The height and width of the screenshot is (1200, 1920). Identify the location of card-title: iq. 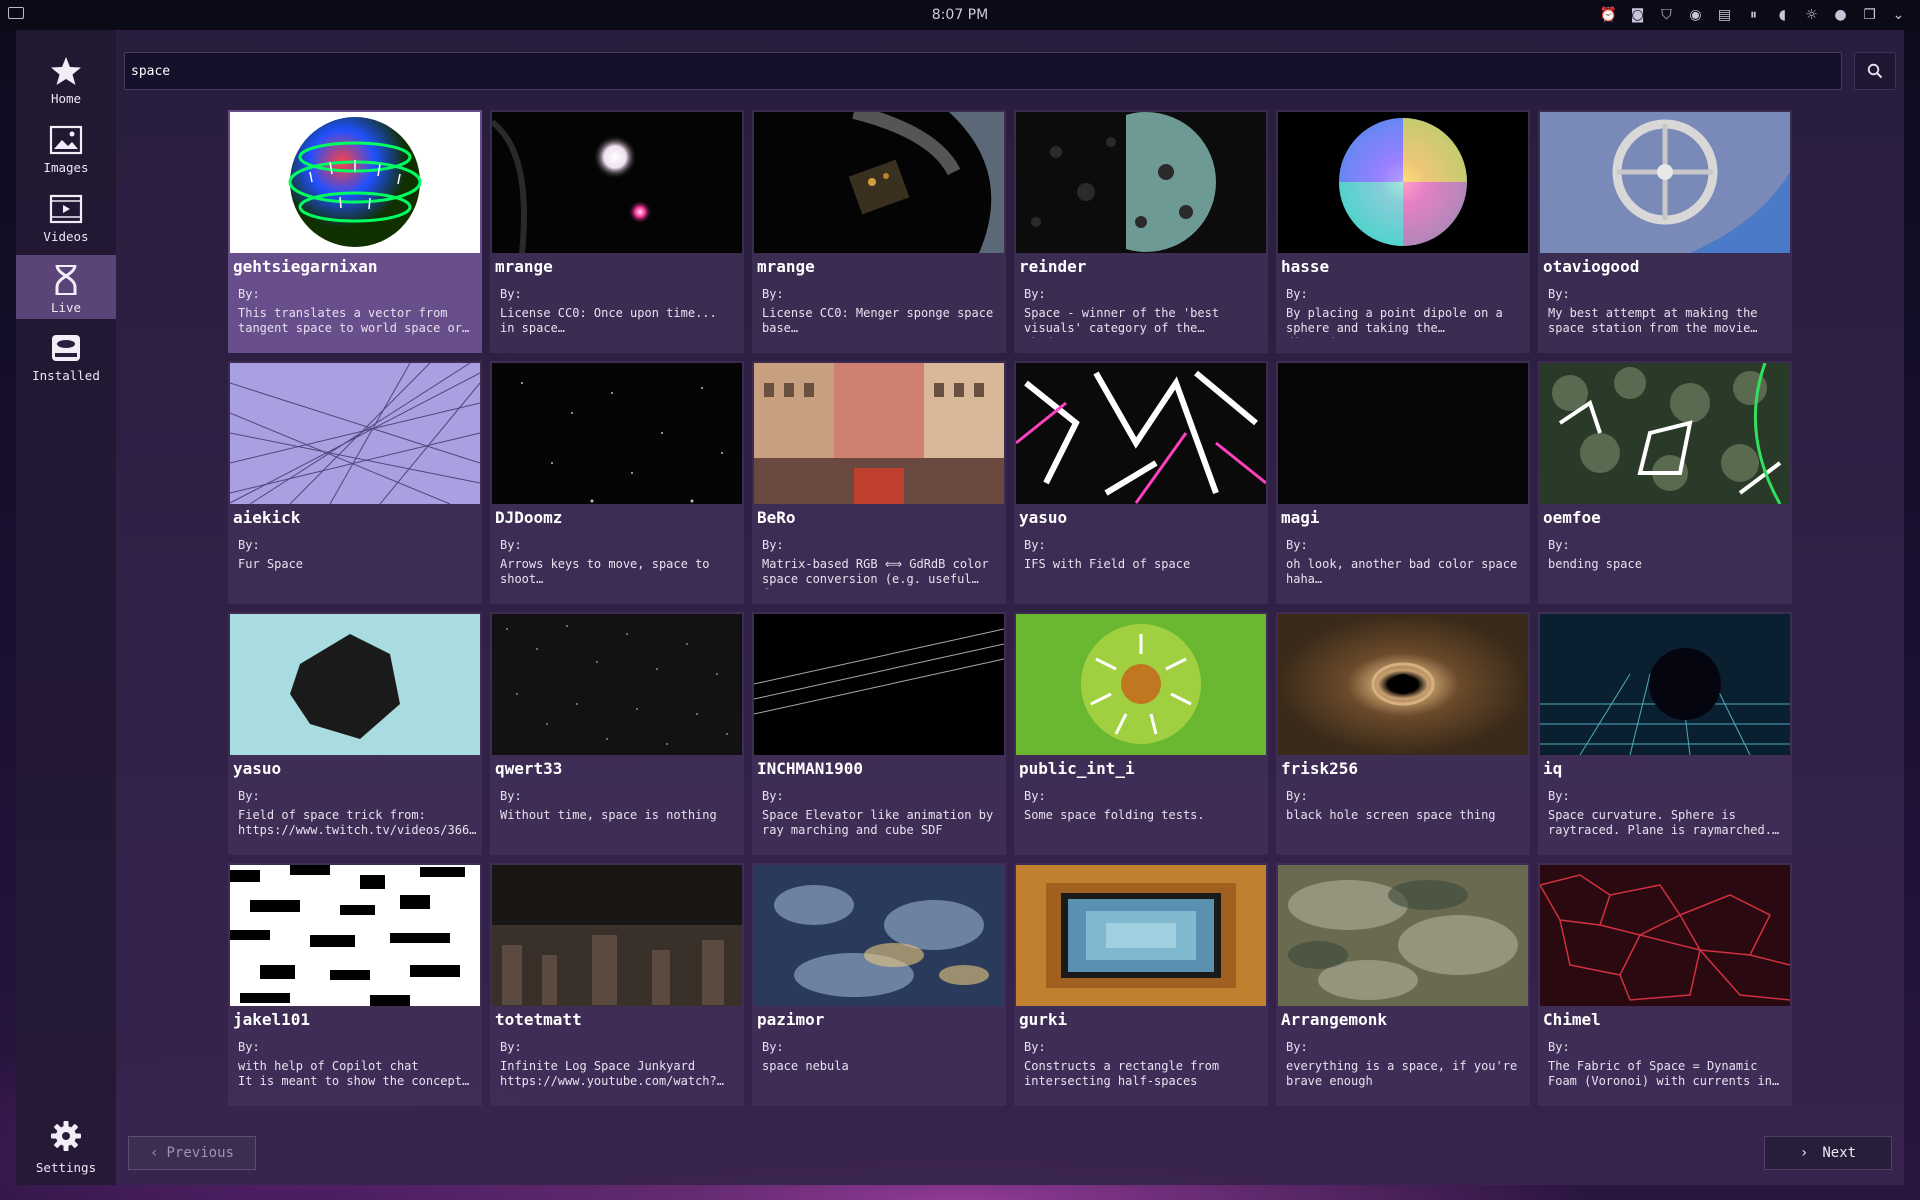
(1553, 768).